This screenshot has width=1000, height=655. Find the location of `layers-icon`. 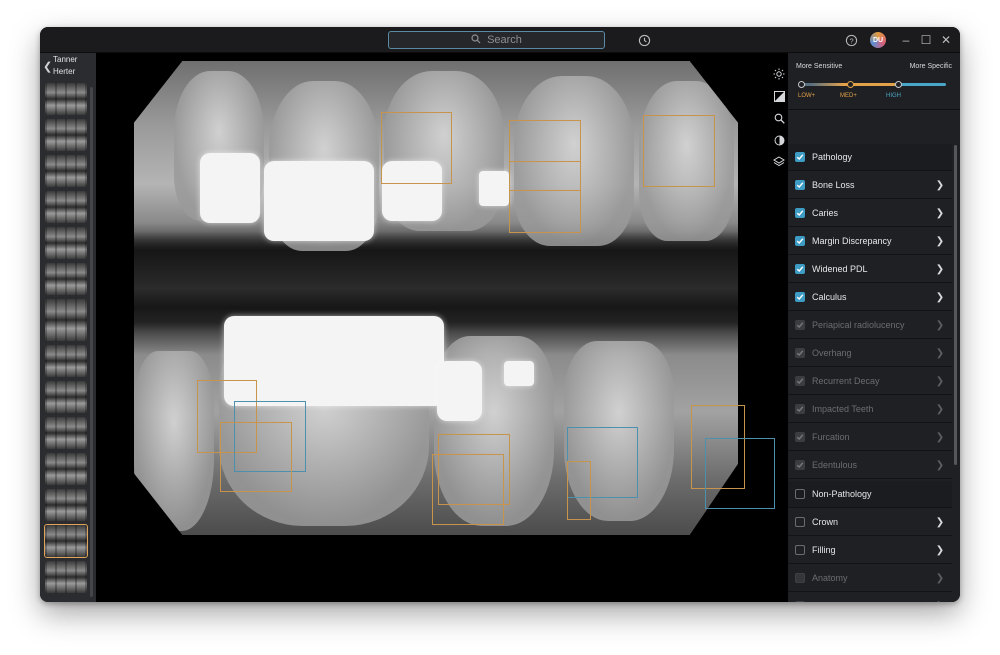

layers-icon is located at coordinates (779, 162).